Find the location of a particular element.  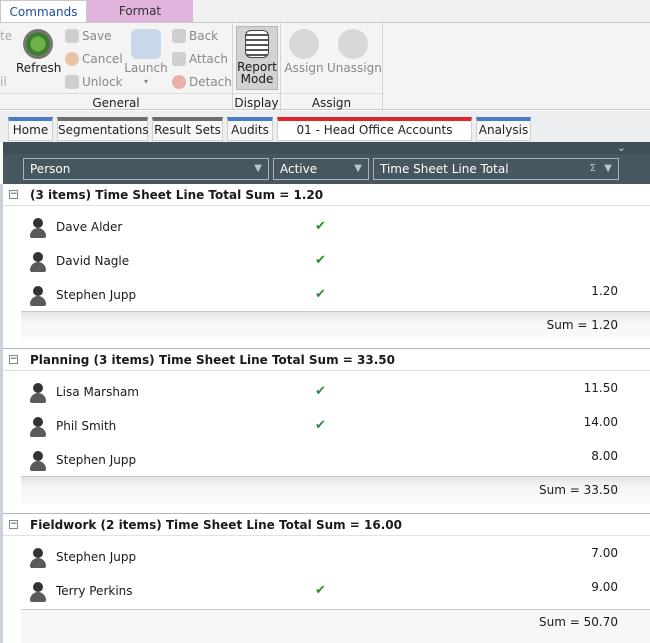

table-row: Dave Alder ✔ is located at coordinates (335, 227).